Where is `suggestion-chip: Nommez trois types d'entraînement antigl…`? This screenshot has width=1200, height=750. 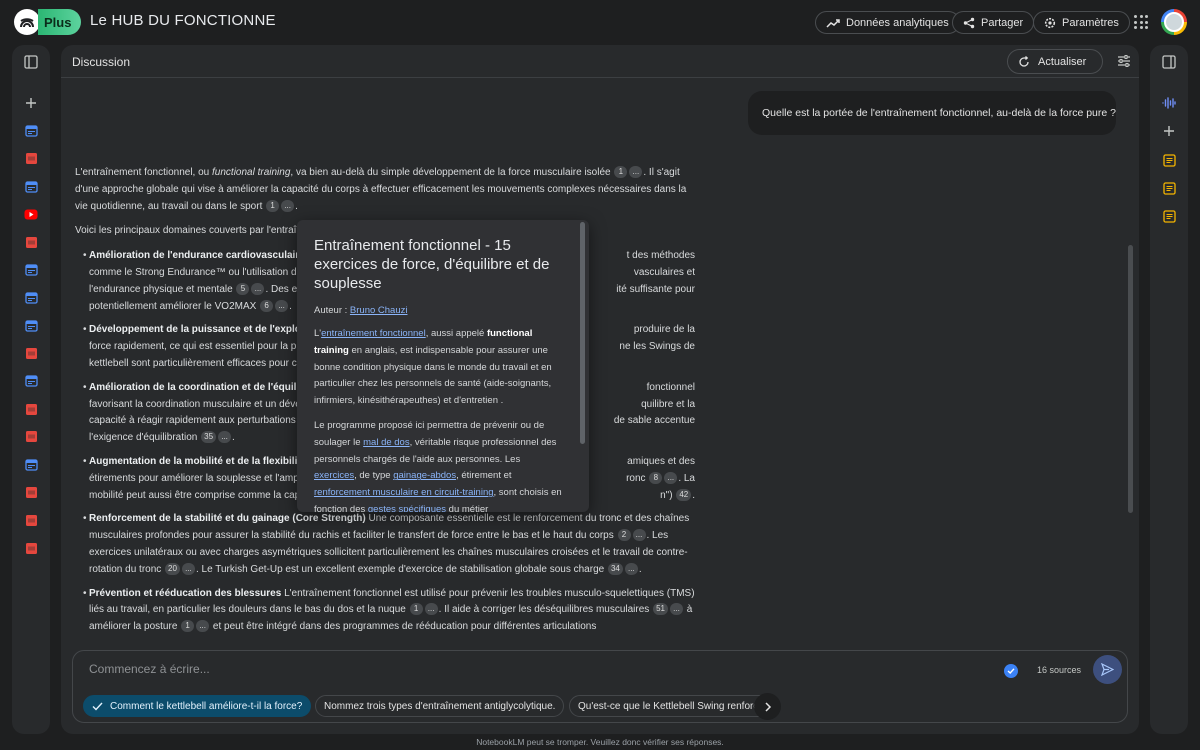 suggestion-chip: Nommez trois types d'entraînement antigl… is located at coordinates (440, 706).